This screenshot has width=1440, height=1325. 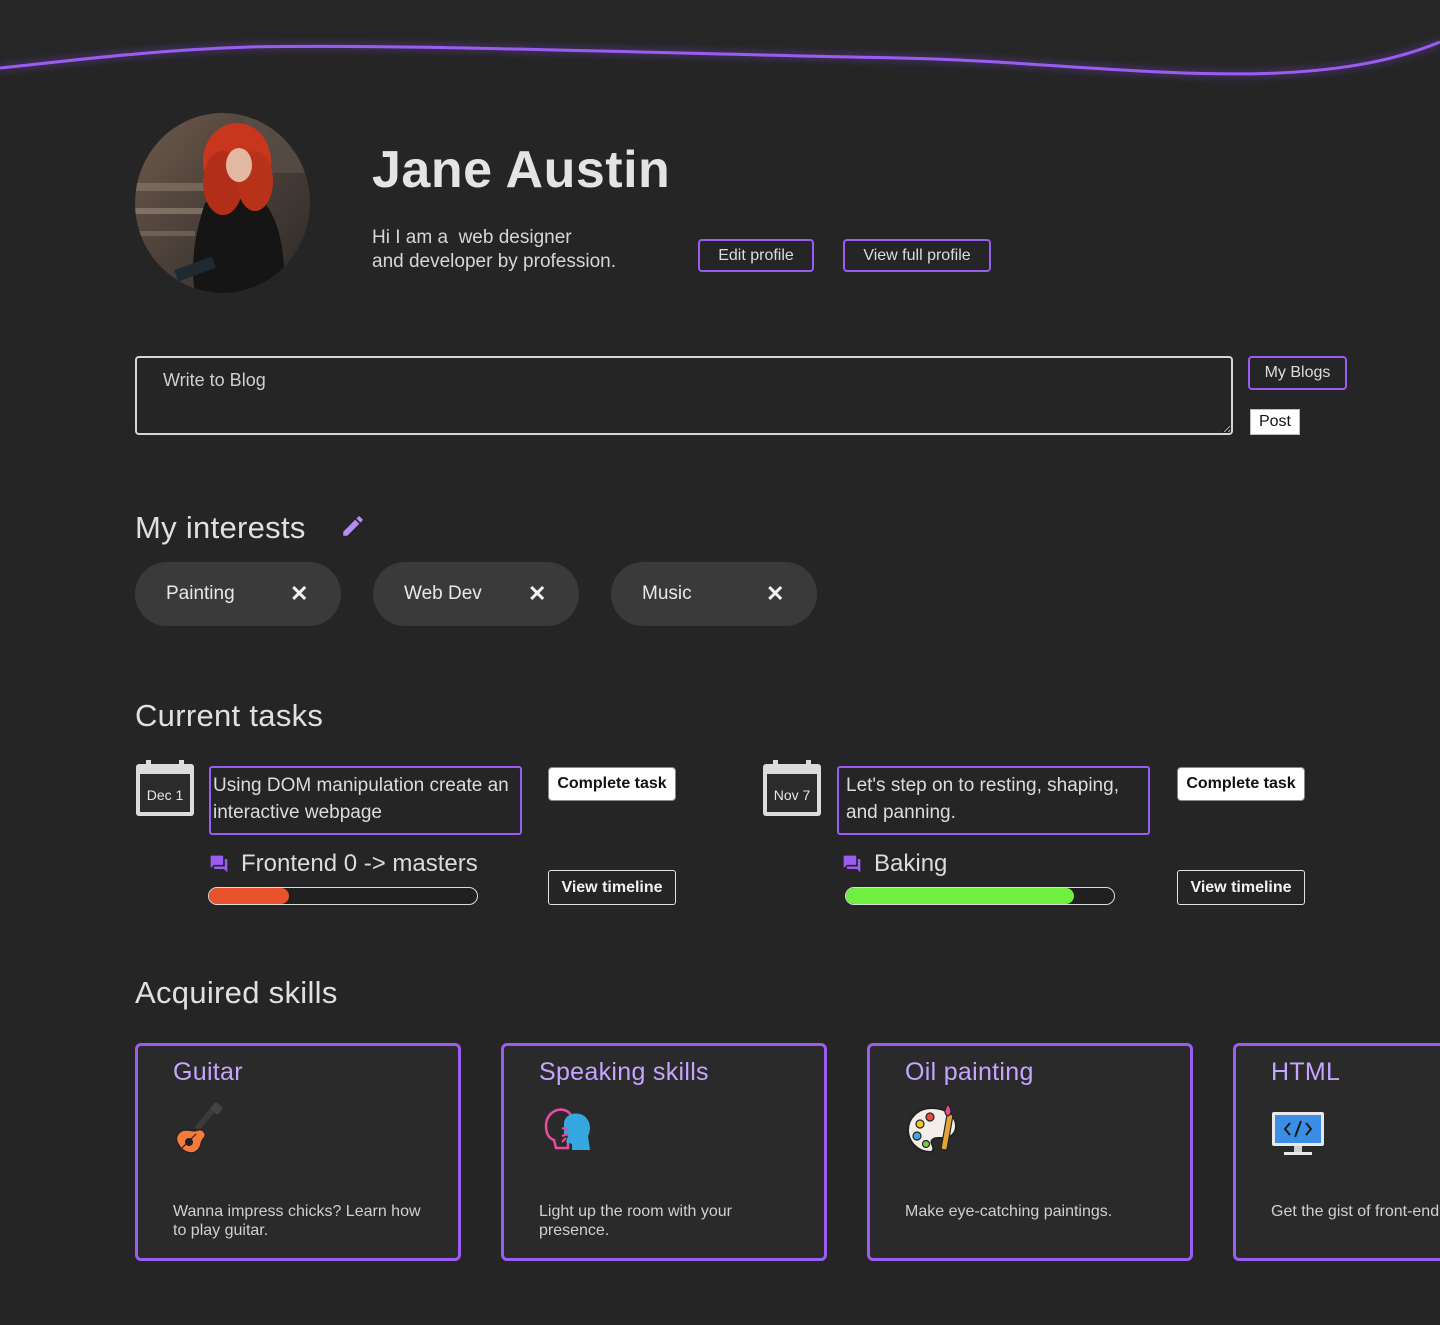 I want to click on interest-label: Music, so click(x=667, y=593).